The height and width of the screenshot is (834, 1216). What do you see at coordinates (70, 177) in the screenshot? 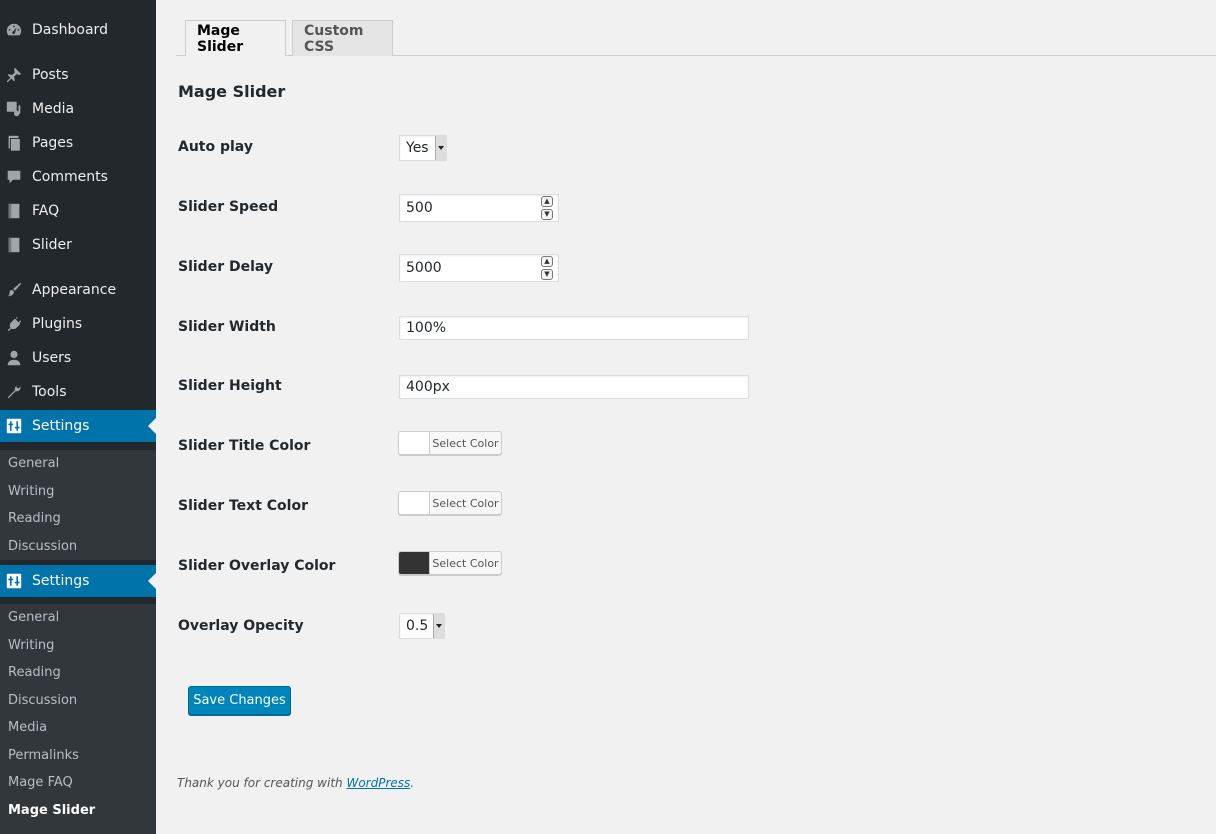
I see `sidebar-item-label: Comments` at bounding box center [70, 177].